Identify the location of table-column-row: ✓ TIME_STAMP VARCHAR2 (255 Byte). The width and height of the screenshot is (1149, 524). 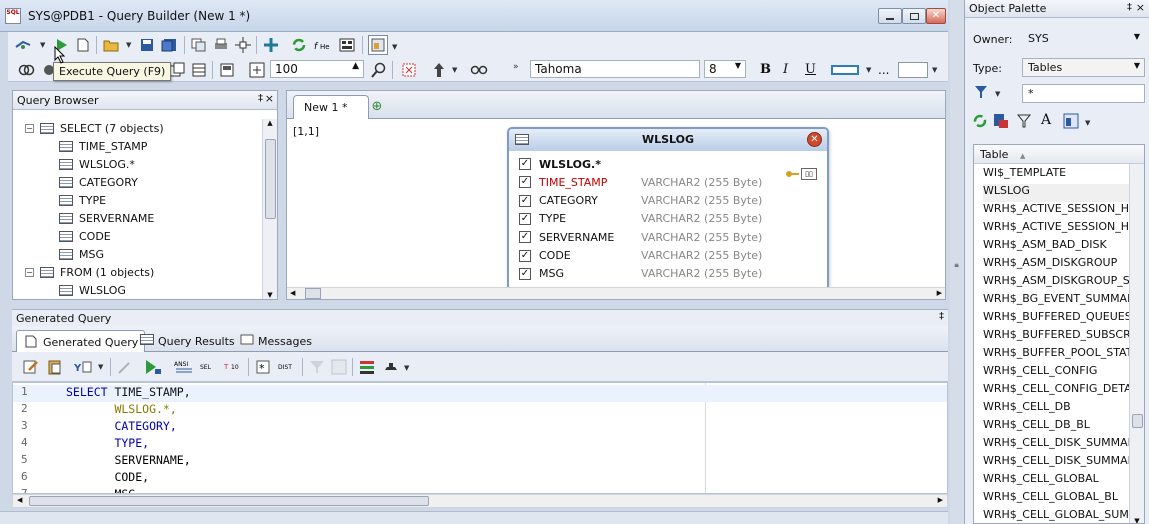
(669, 182).